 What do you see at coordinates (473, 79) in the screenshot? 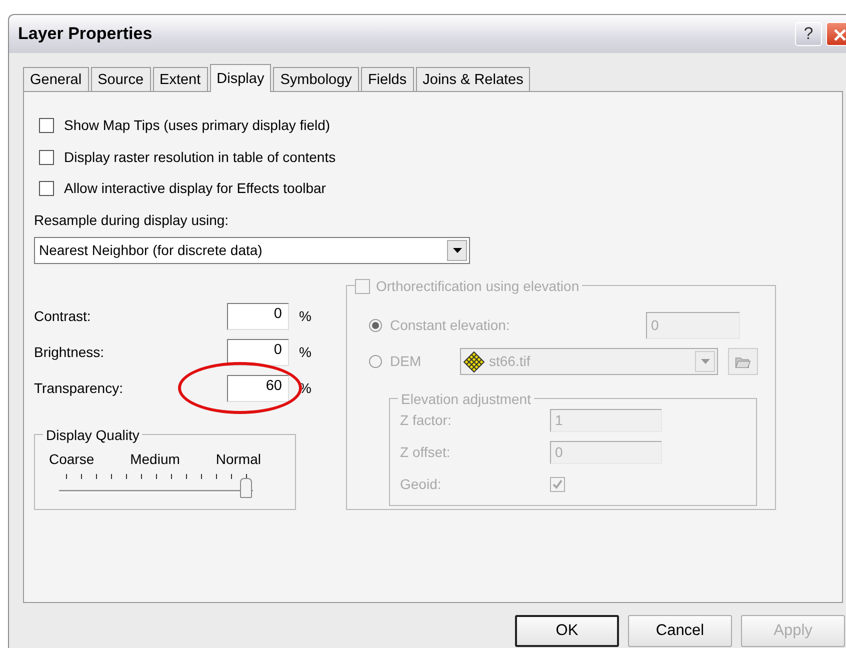
I see `tab: Joins & Relates` at bounding box center [473, 79].